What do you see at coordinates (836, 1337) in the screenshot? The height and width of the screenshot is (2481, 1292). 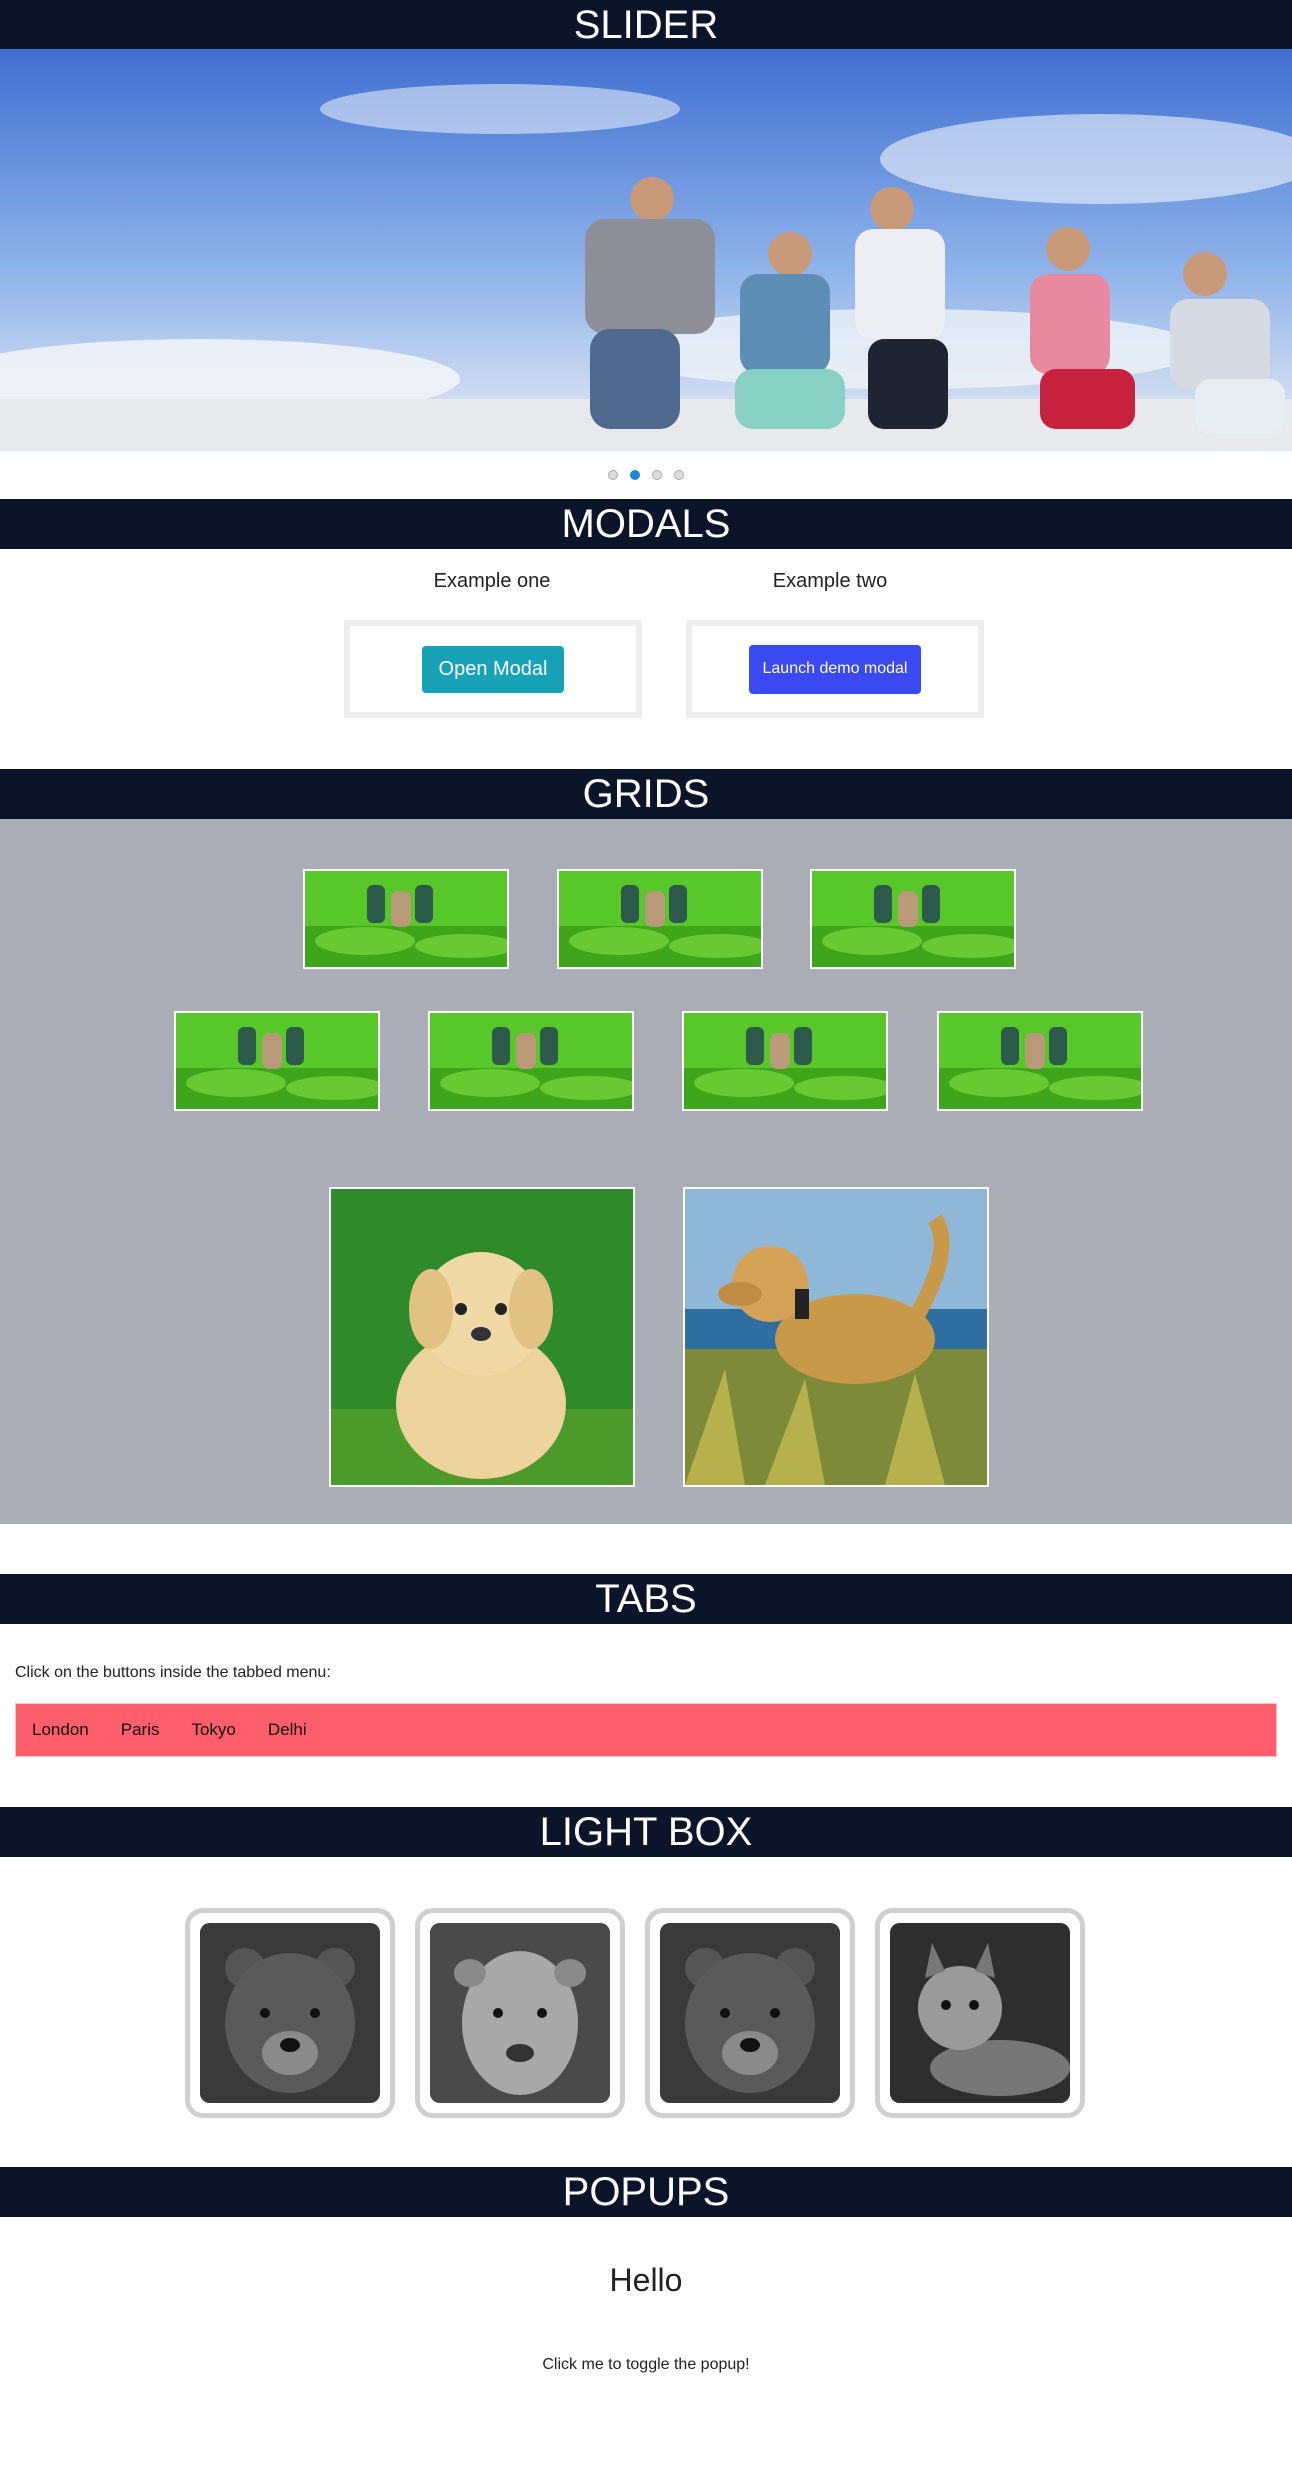 I see `golden-retriever-image` at bounding box center [836, 1337].